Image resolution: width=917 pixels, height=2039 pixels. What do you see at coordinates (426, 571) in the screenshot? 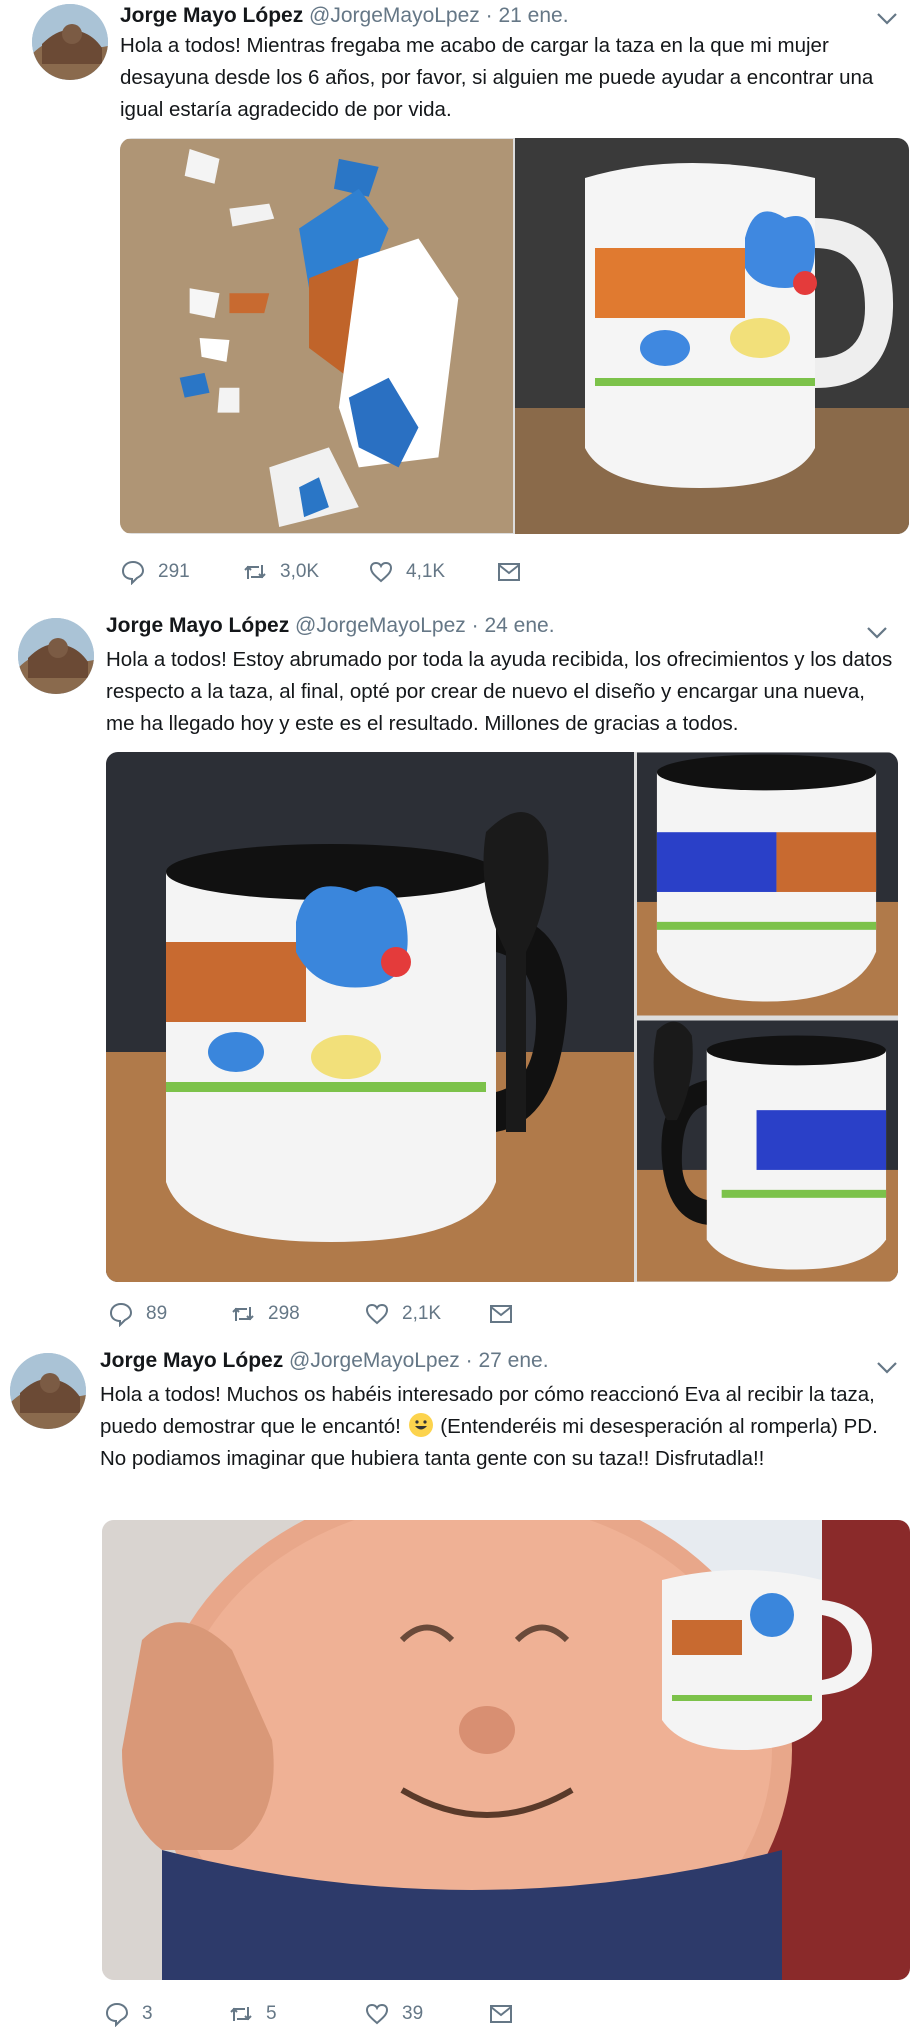
I see `like-count: 4,1K` at bounding box center [426, 571].